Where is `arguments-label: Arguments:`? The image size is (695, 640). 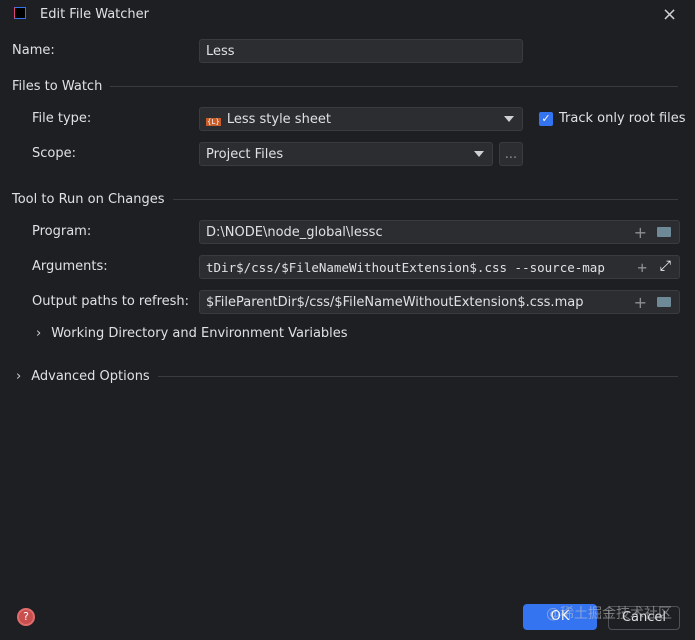 arguments-label: Arguments: is located at coordinates (70, 266).